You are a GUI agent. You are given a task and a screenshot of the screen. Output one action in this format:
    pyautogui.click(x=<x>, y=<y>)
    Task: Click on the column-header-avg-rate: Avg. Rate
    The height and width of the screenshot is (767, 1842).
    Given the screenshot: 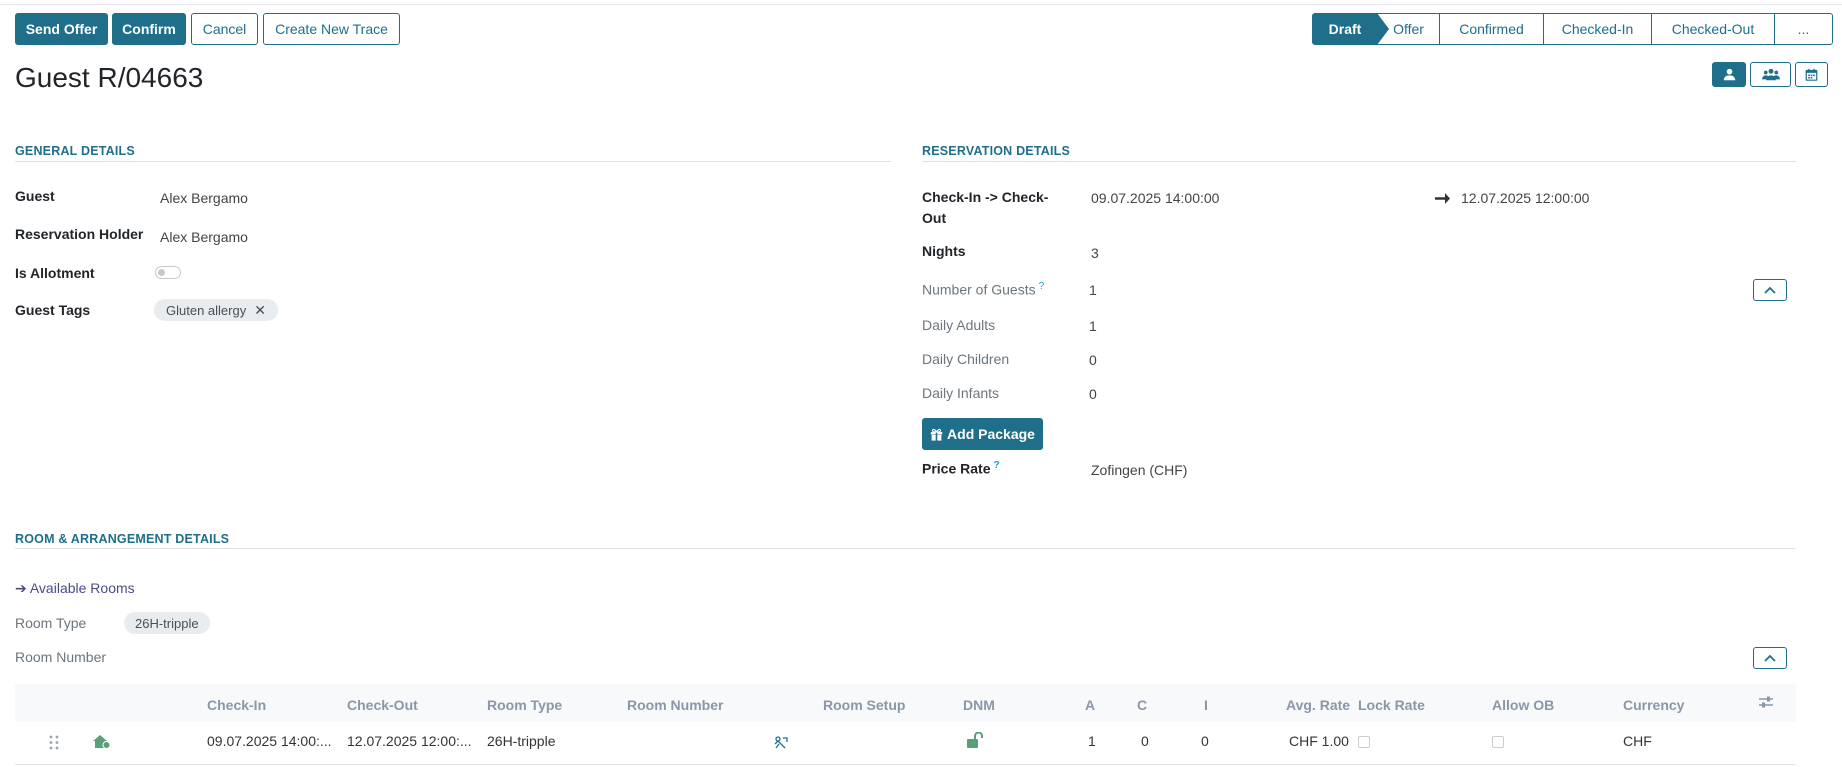 What is the action you would take?
    pyautogui.click(x=1318, y=705)
    